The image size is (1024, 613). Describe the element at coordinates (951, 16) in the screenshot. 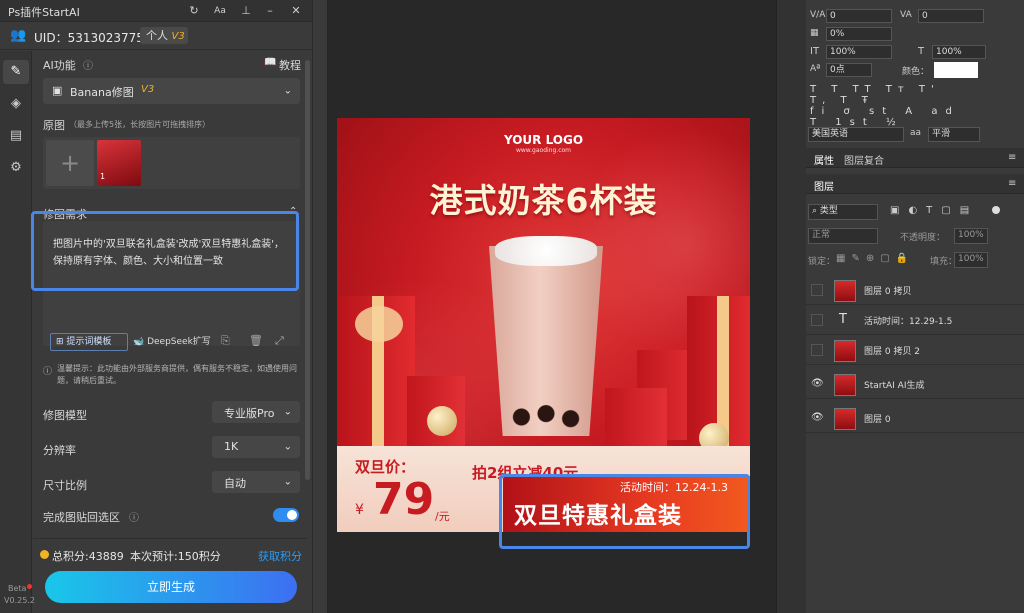

I see `tracking-field: 0` at that location.